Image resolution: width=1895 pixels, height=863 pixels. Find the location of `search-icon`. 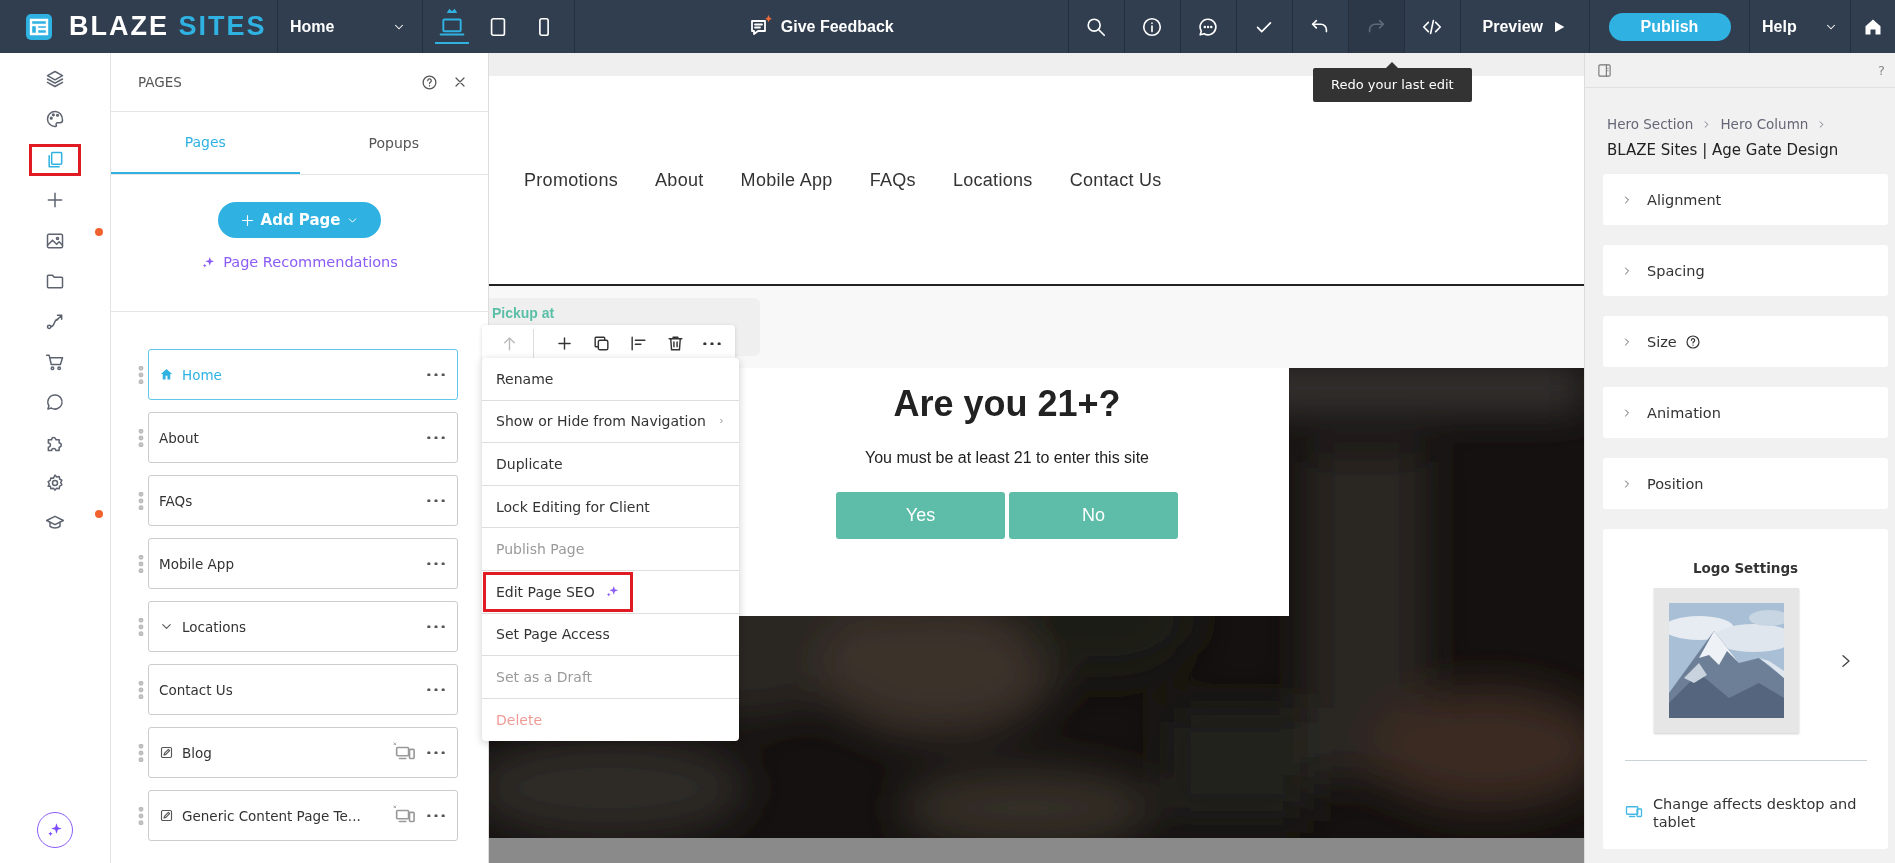

search-icon is located at coordinates (1096, 26).